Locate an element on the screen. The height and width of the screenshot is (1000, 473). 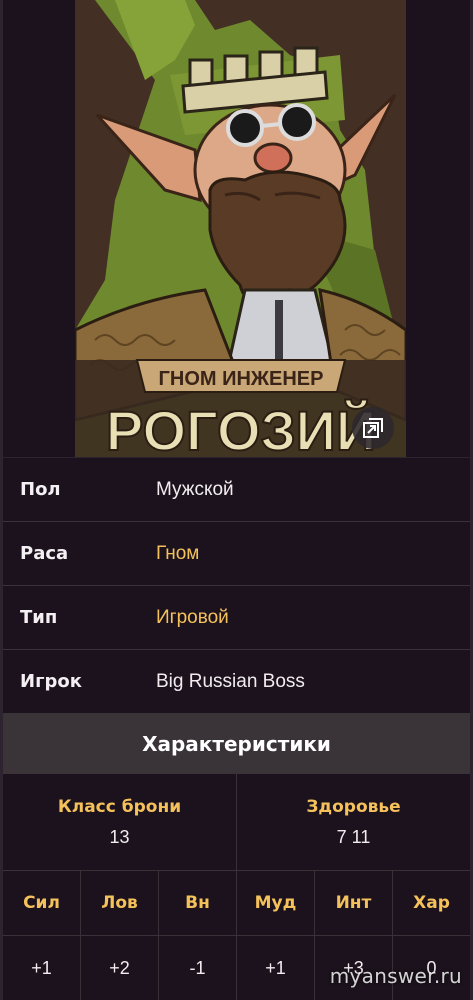
ability-label-int: Инт is located at coordinates (353, 903).